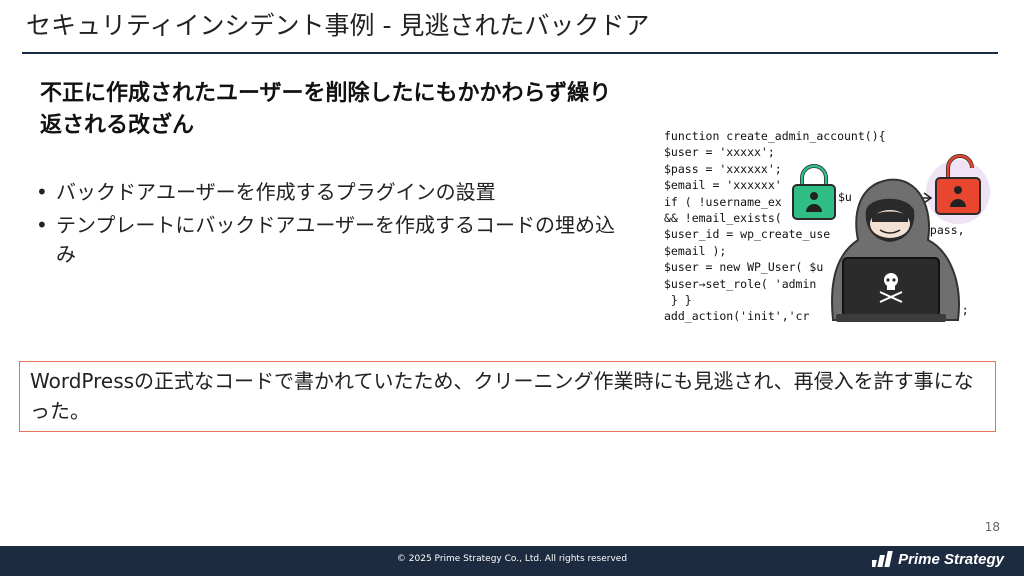  What do you see at coordinates (958, 189) in the screenshot?
I see `padlock-red-open-icon` at bounding box center [958, 189].